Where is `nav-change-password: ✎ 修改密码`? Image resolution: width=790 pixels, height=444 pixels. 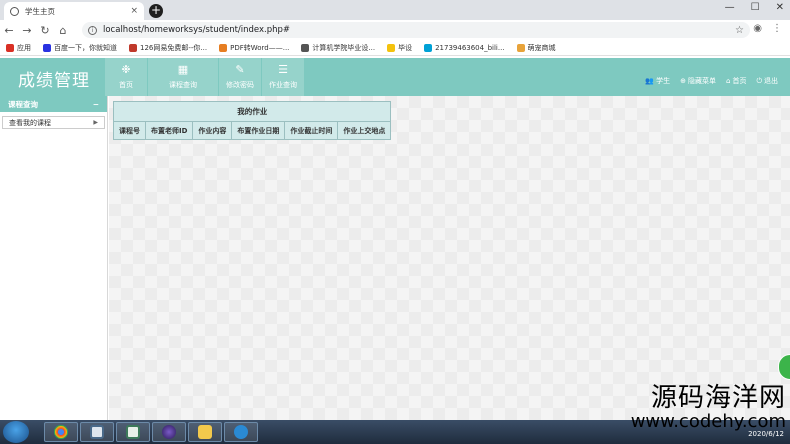 nav-change-password: ✎ 修改密码 is located at coordinates (240, 77).